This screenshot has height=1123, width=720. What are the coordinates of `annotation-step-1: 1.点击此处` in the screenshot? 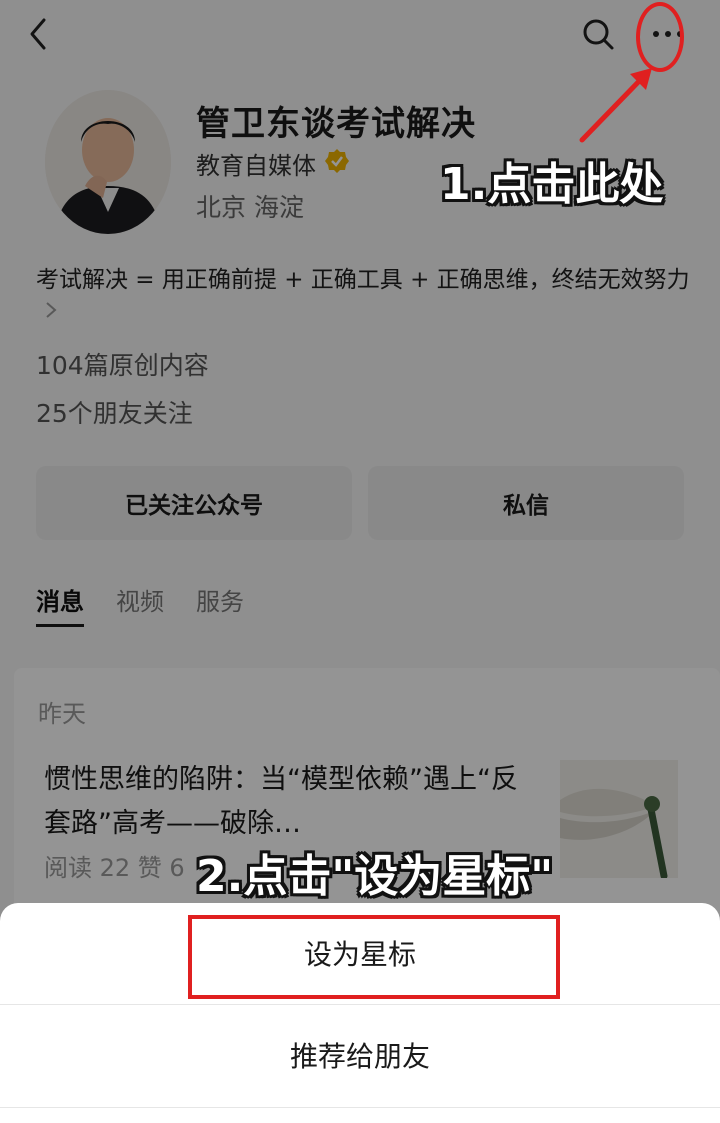 It's located at (552, 184).